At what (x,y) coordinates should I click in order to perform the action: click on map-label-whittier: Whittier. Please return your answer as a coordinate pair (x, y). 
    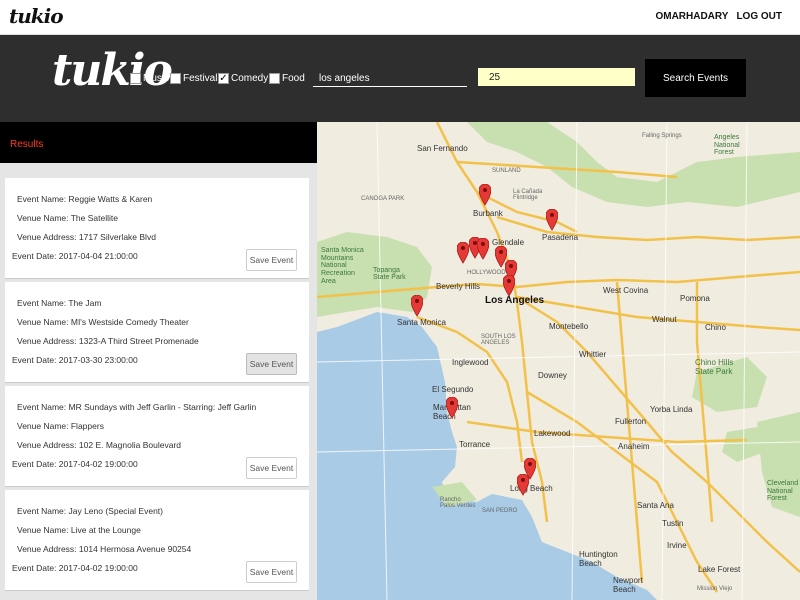
    Looking at the image, I should click on (593, 354).